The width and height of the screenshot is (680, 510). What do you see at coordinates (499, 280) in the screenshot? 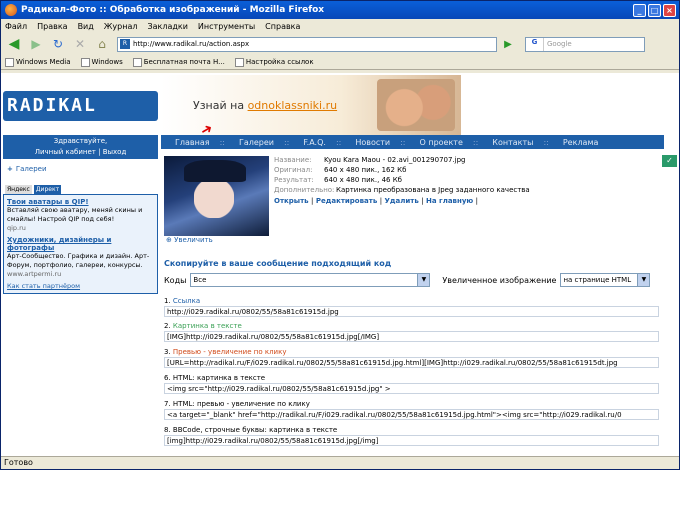
I see `enlarged-label: Увеличенное изображение` at bounding box center [499, 280].